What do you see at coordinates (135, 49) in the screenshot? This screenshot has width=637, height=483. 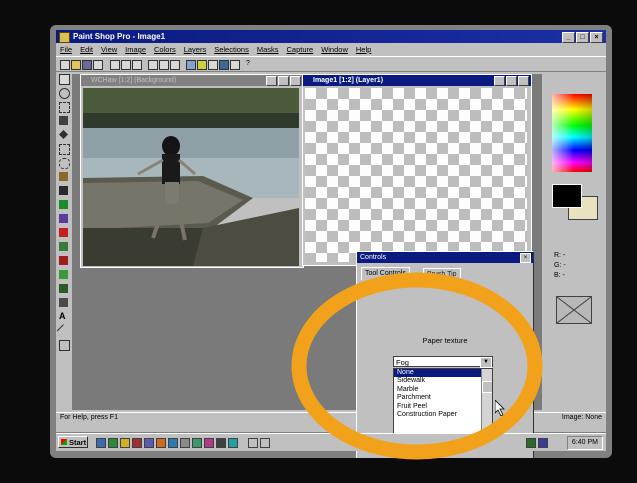 I see `menu-image: Image` at bounding box center [135, 49].